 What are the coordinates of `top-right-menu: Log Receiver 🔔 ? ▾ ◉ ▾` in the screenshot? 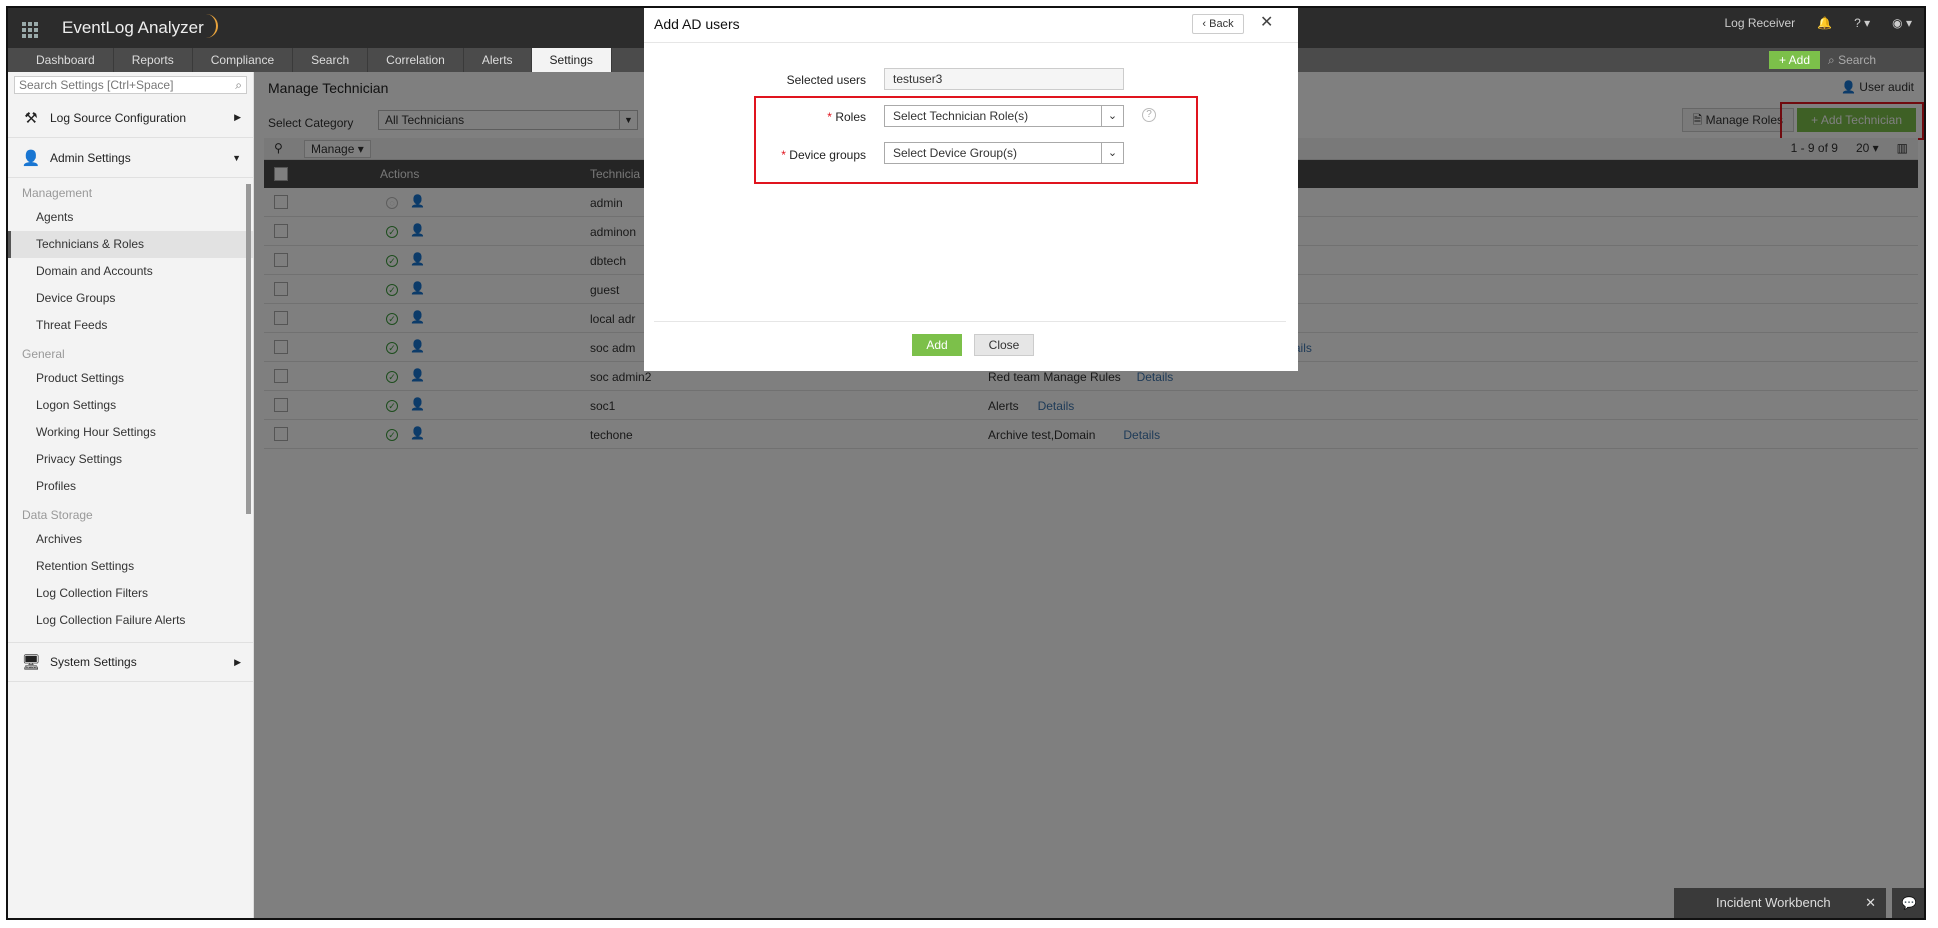 It's located at (1818, 23).